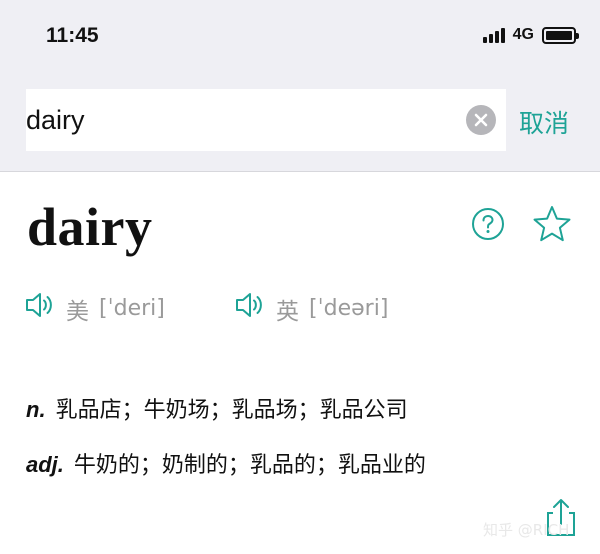 Image resolution: width=600 pixels, height=554 pixels. What do you see at coordinates (544, 122) in the screenshot?
I see `cancel-button: 取消` at bounding box center [544, 122].